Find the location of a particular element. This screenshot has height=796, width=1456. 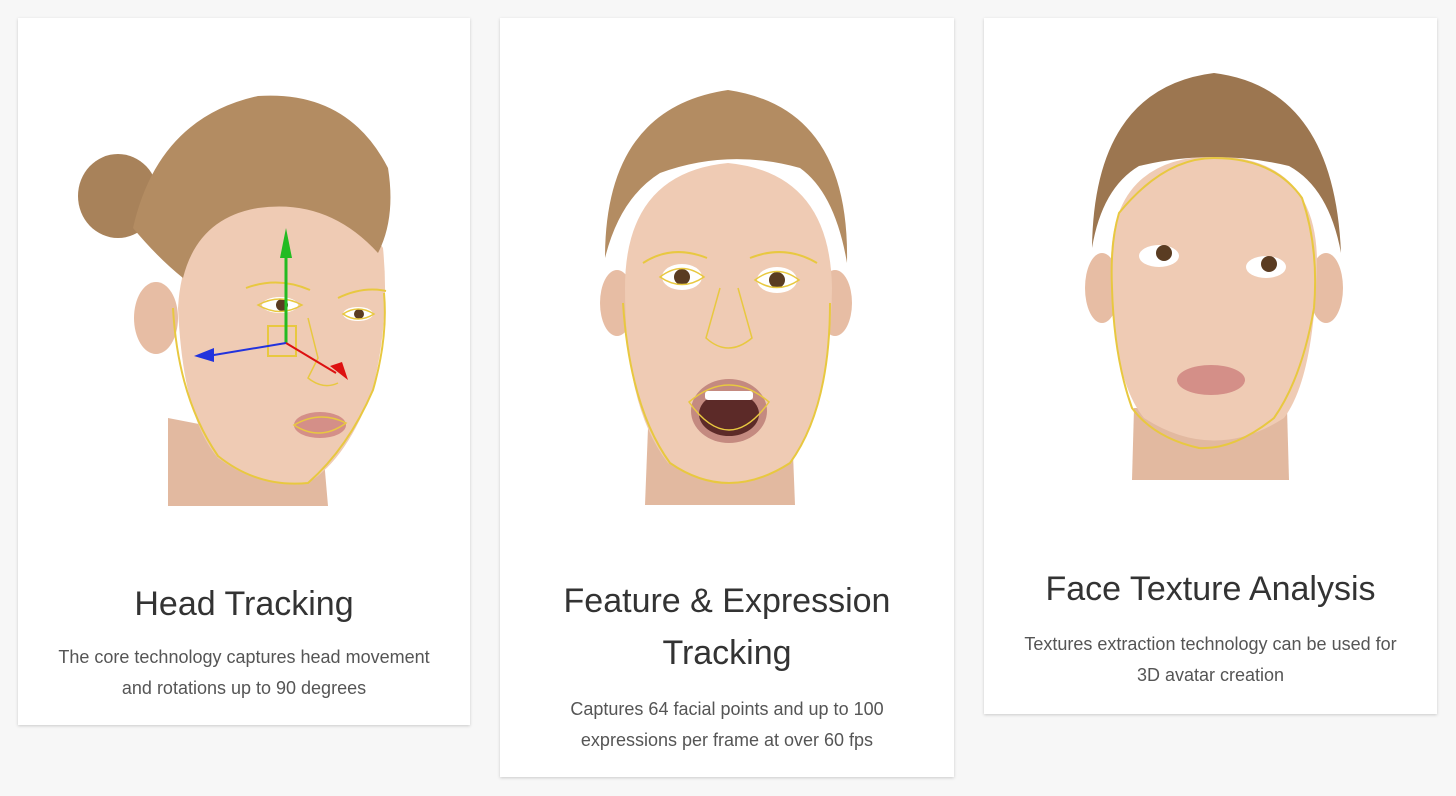

face-texture-analysis-image is located at coordinates (1214, 276).